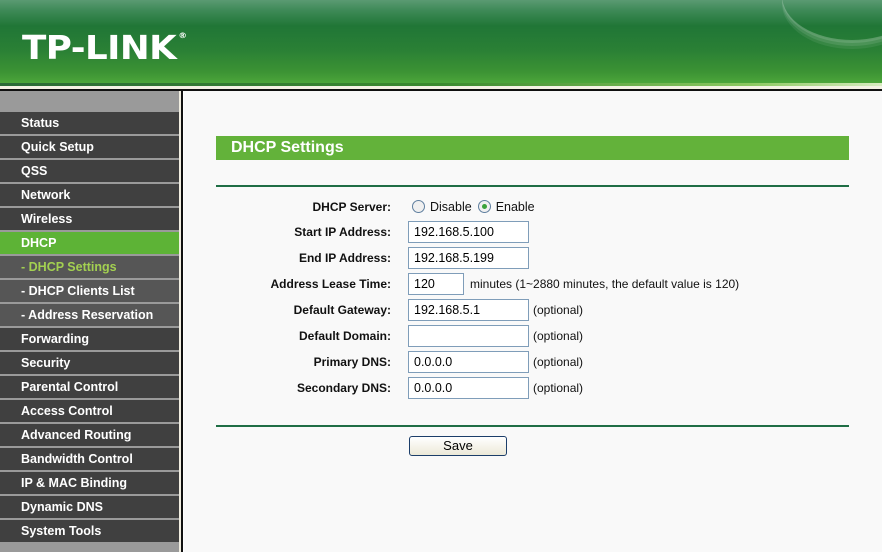 This screenshot has width=882, height=552. Describe the element at coordinates (89, 411) in the screenshot. I see `sidebar-item-access-control: Access Control` at that location.